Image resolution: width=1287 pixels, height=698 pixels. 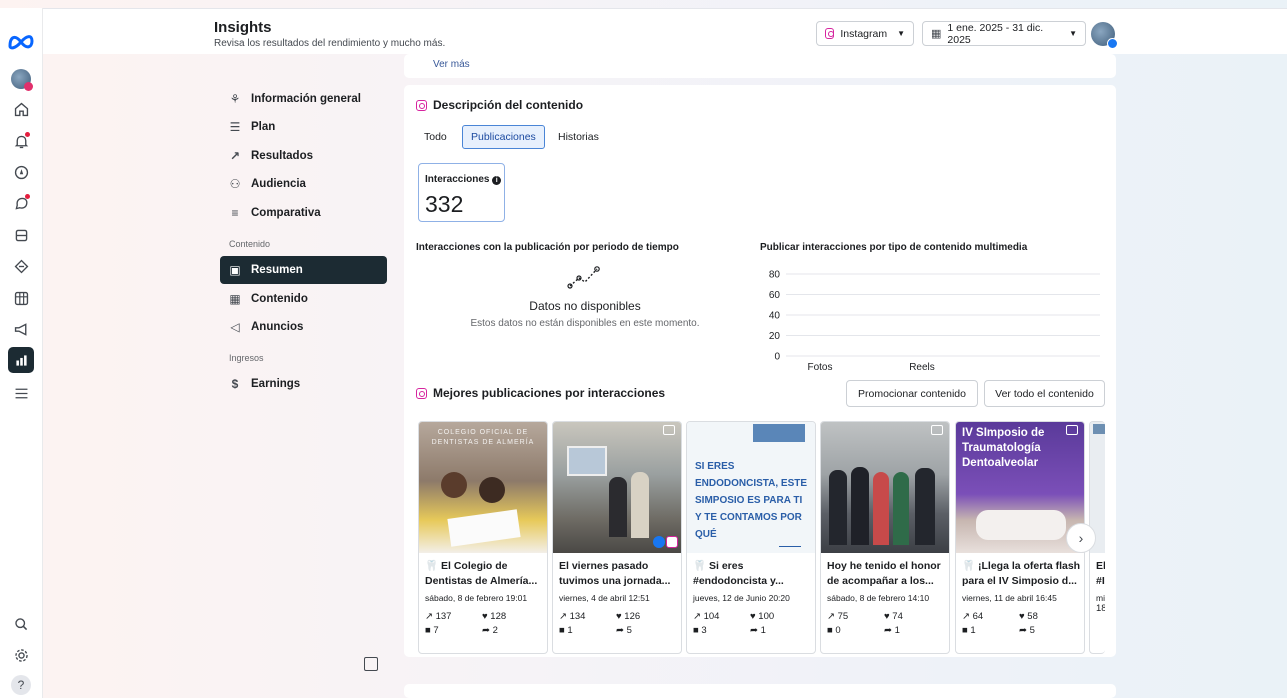 What do you see at coordinates (1081, 538) in the screenshot?
I see `next-arrow-icon: ›` at bounding box center [1081, 538].